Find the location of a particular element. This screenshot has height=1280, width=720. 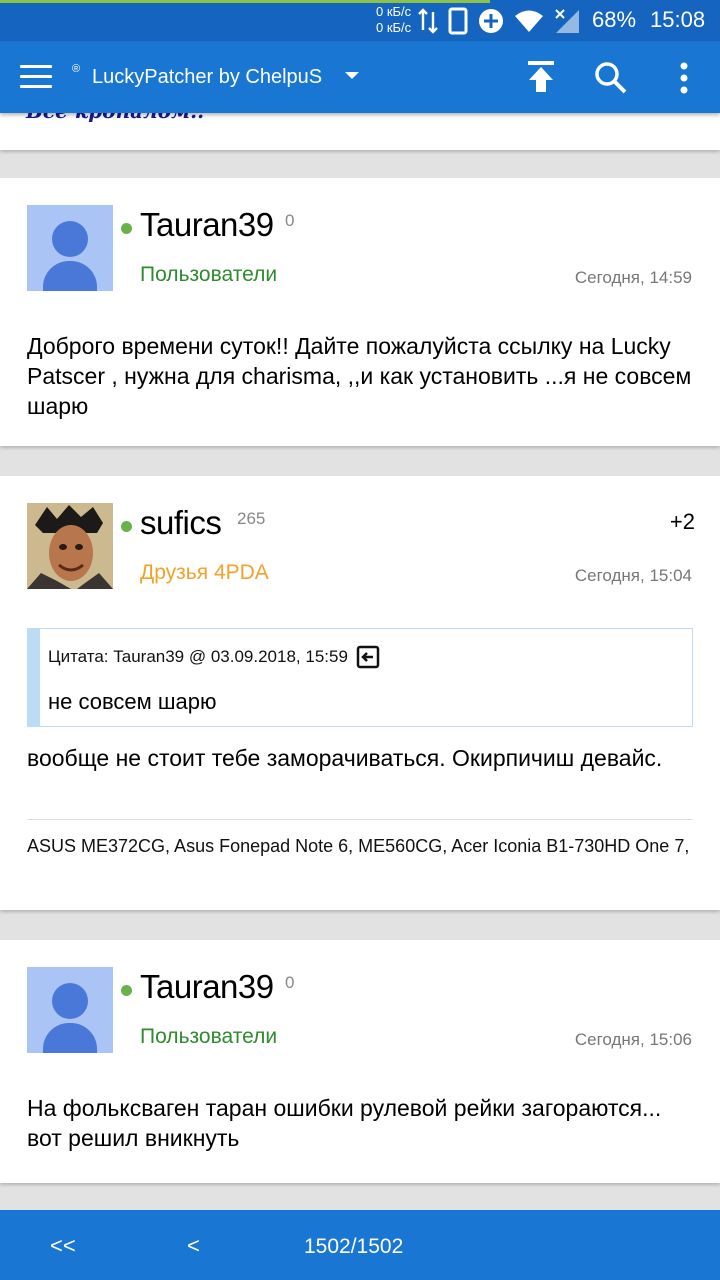

net-up-speed: 0 кБ/с is located at coordinates (394, 11).